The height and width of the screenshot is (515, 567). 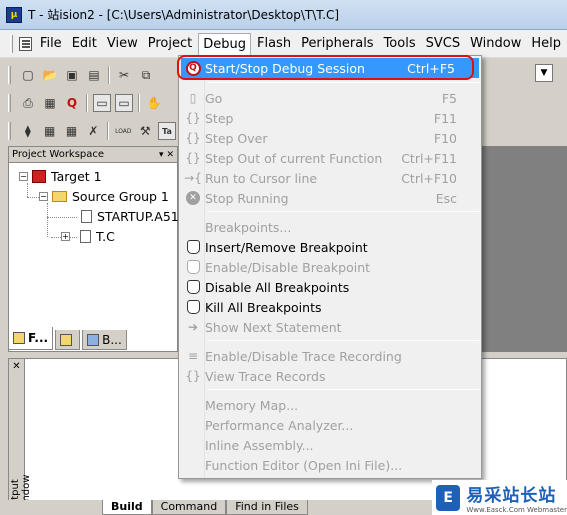 I want to click on build-icon: ▦, so click(x=50, y=131).